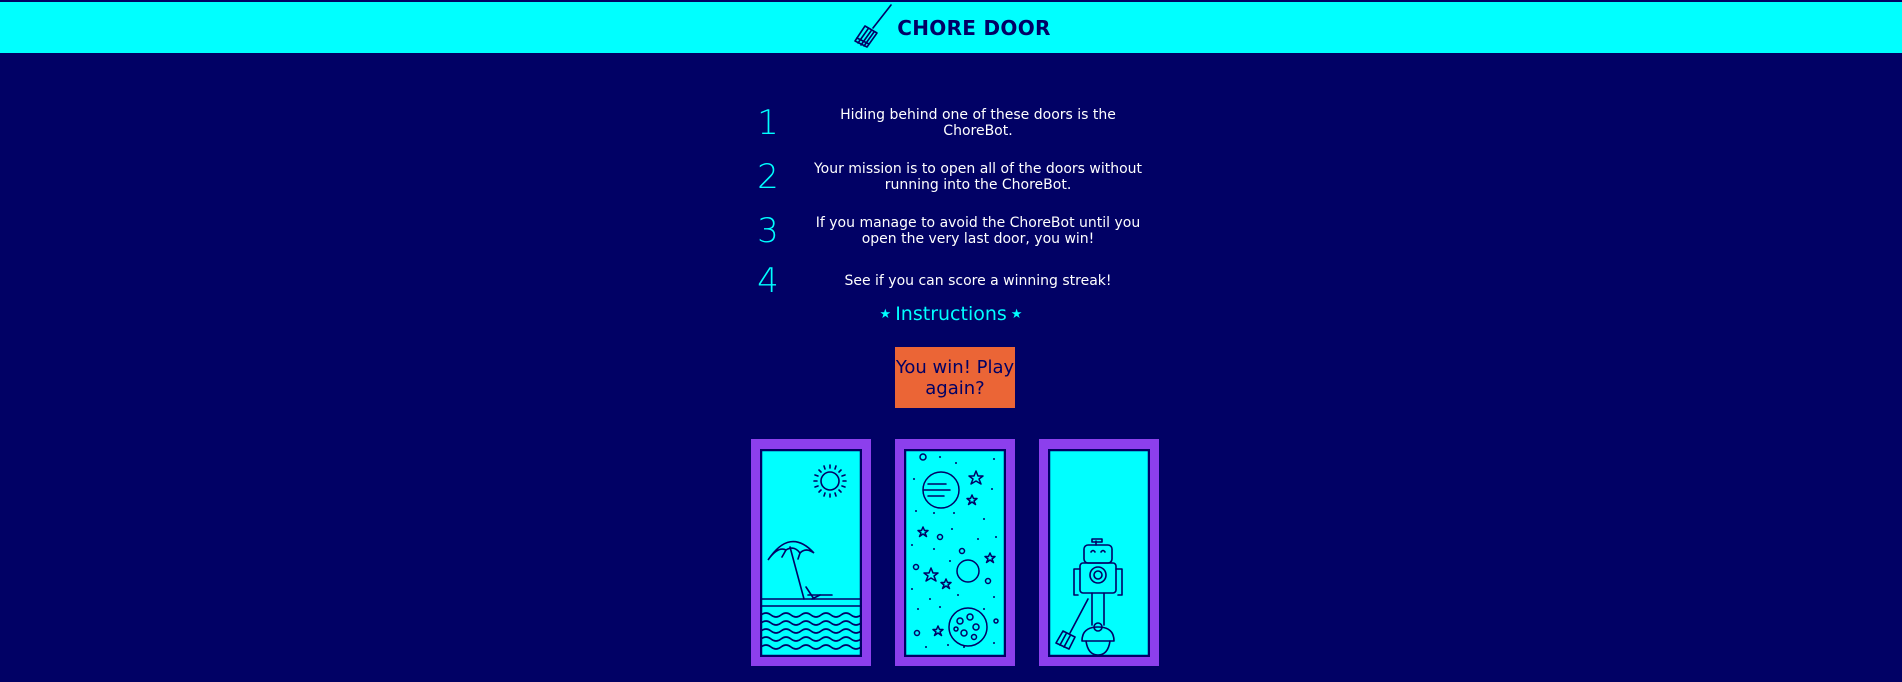 This screenshot has width=1902, height=682. I want to click on instruction-number: 3, so click(768, 231).